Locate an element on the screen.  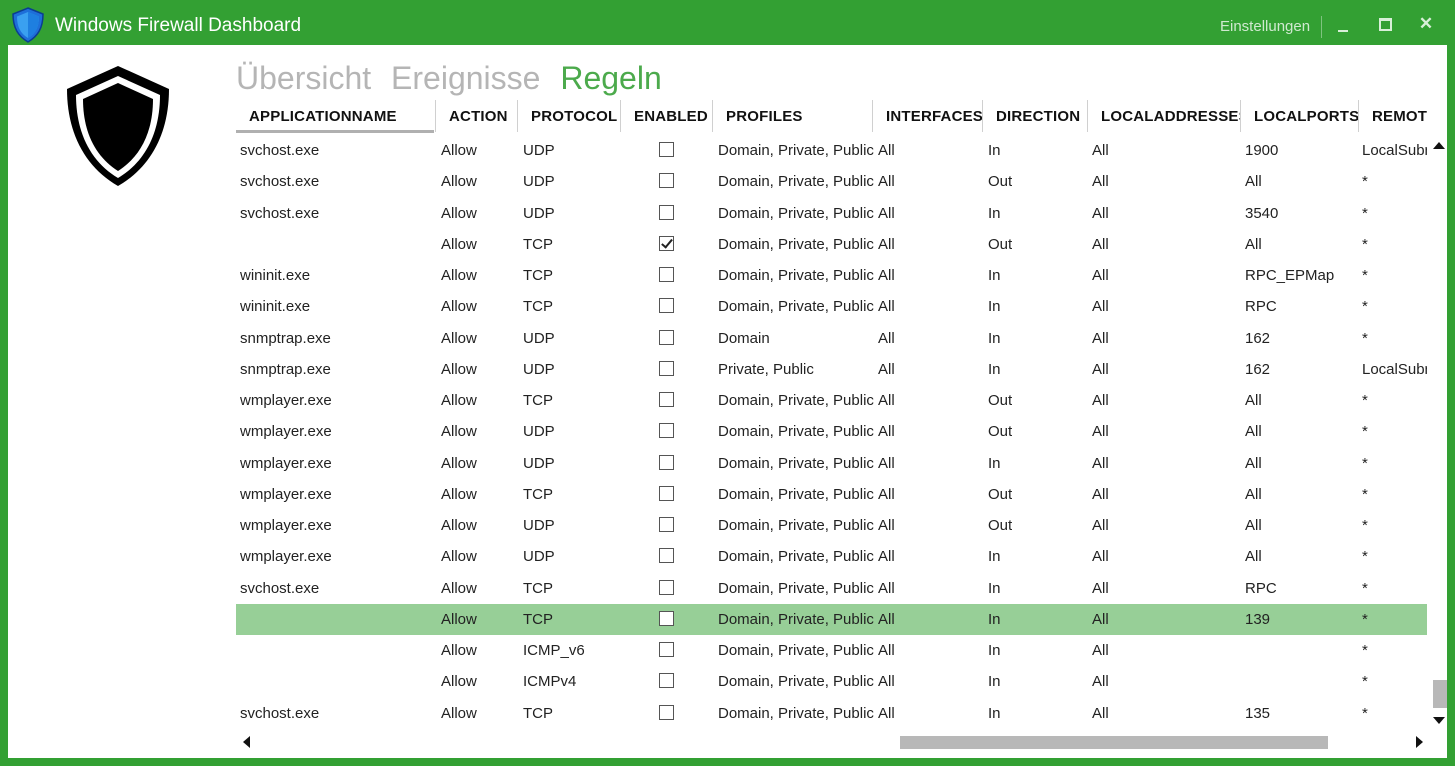
close-button: ✕ is located at coordinates (1426, 24).